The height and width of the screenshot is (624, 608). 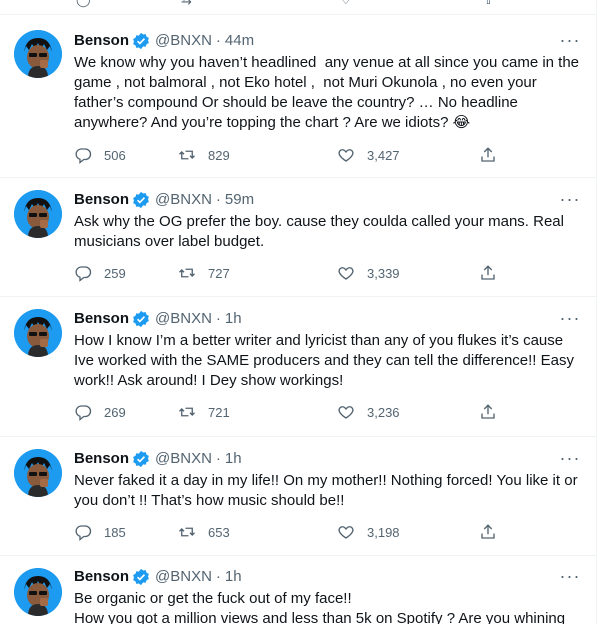 I want to click on retweet-button: 721, so click(x=204, y=412).